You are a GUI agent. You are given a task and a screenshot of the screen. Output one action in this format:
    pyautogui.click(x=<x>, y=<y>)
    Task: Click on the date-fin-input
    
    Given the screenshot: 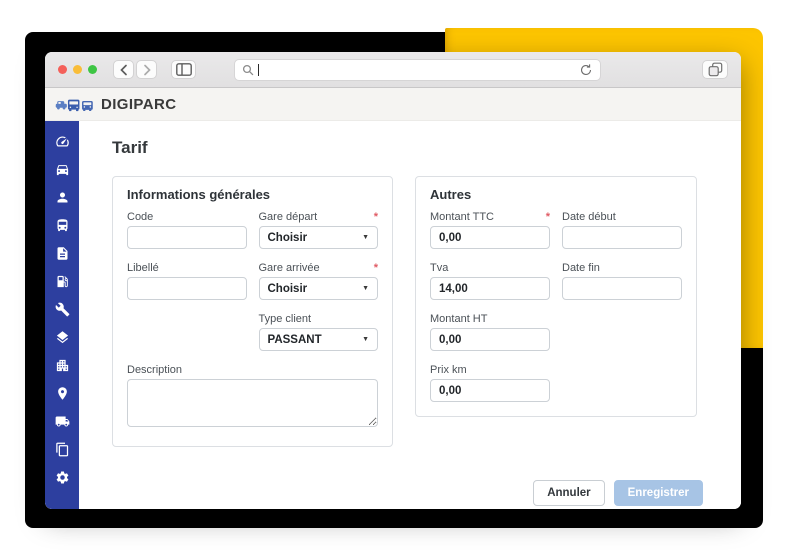 What is the action you would take?
    pyautogui.click(x=622, y=288)
    